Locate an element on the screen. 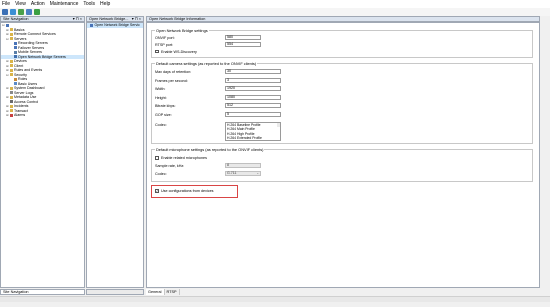 Image resolution: width=550 pixels, height=307 pixels. mic-codec-value: G.711 is located at coordinates (232, 173).